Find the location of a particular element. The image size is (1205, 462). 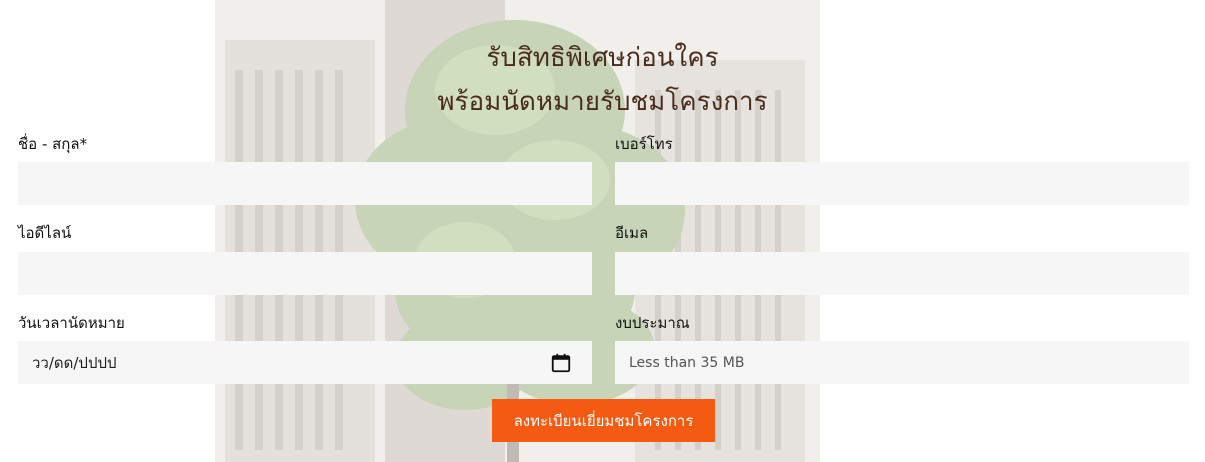

budget-label: งบประมาณ is located at coordinates (652, 323).